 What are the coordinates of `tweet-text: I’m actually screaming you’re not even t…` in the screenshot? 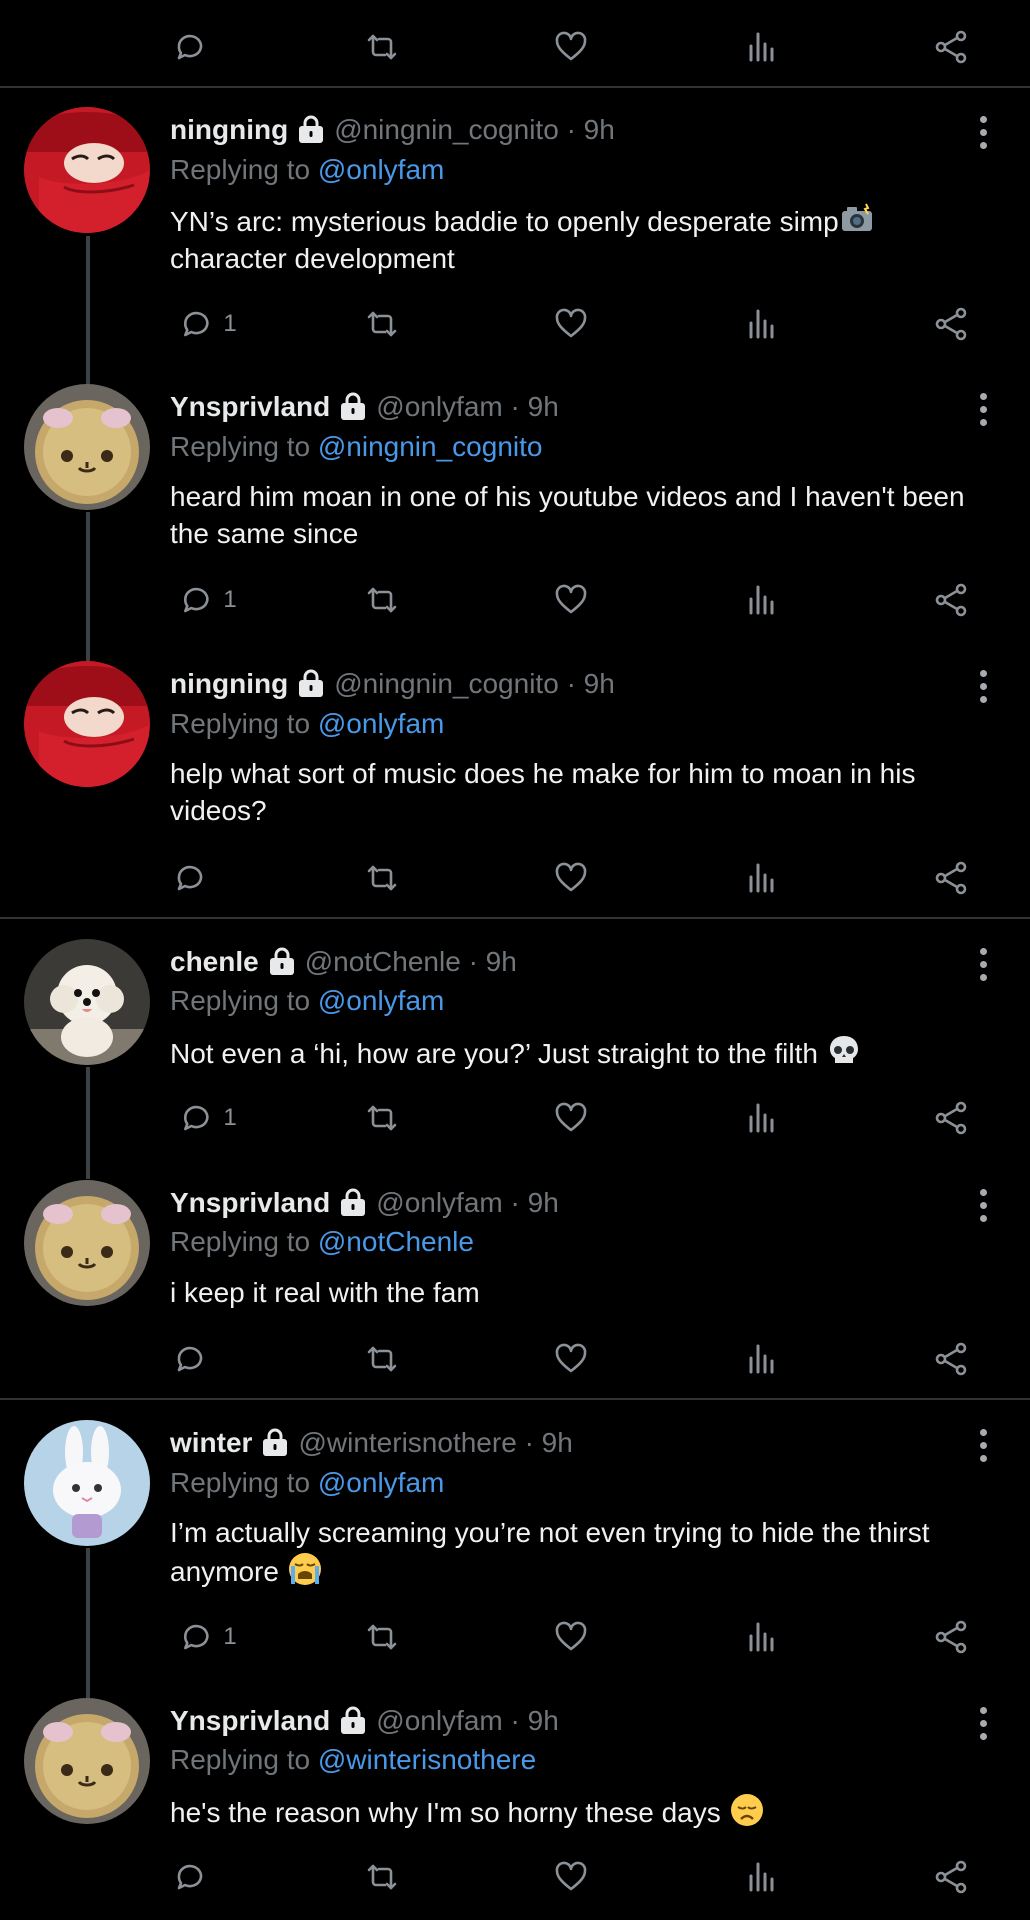 It's located at (550, 1552).